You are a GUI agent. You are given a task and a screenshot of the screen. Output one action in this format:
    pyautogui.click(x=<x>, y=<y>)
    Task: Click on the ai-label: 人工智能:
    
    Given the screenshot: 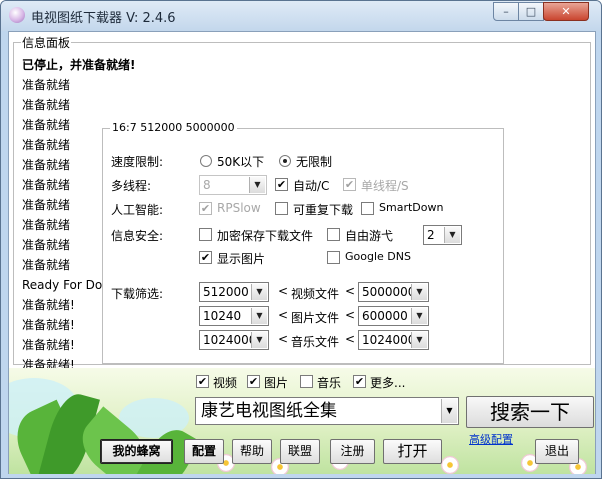 What is the action you would take?
    pyautogui.click(x=137, y=210)
    